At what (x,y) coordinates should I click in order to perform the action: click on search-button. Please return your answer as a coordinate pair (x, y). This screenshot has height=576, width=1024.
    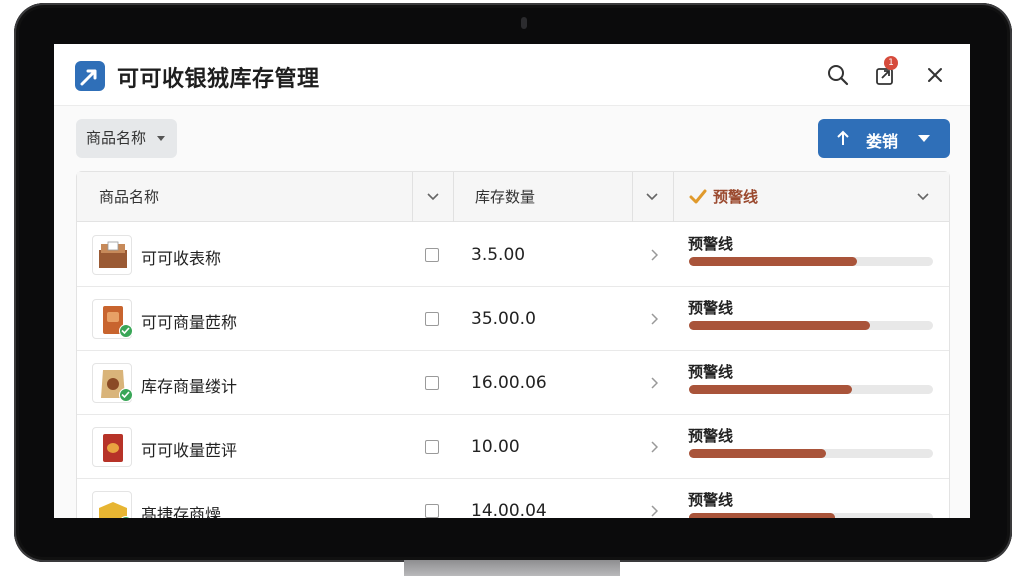
    Looking at the image, I should click on (838, 75).